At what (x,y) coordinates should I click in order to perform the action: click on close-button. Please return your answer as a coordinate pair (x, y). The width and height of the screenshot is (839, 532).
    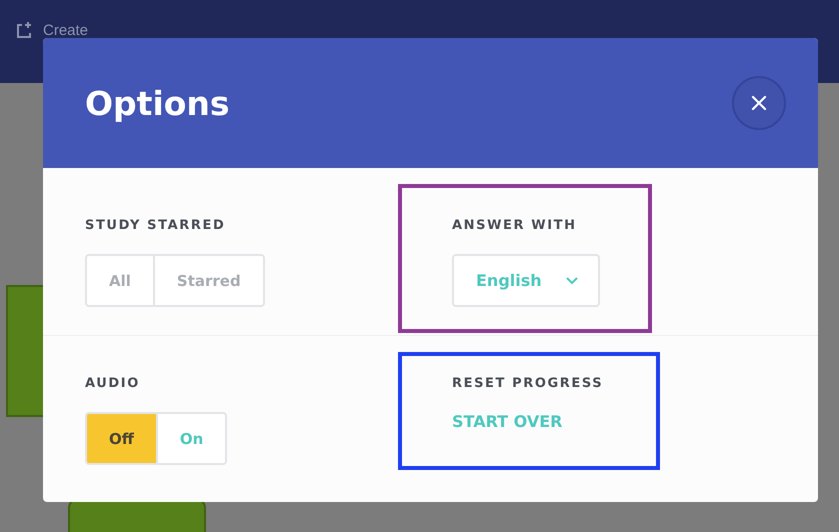
    Looking at the image, I should click on (759, 103).